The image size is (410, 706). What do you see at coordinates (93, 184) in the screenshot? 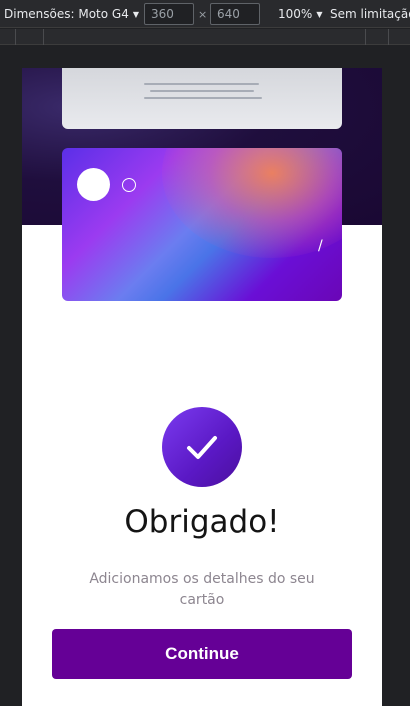
I see `card-brand-circle-icon` at bounding box center [93, 184].